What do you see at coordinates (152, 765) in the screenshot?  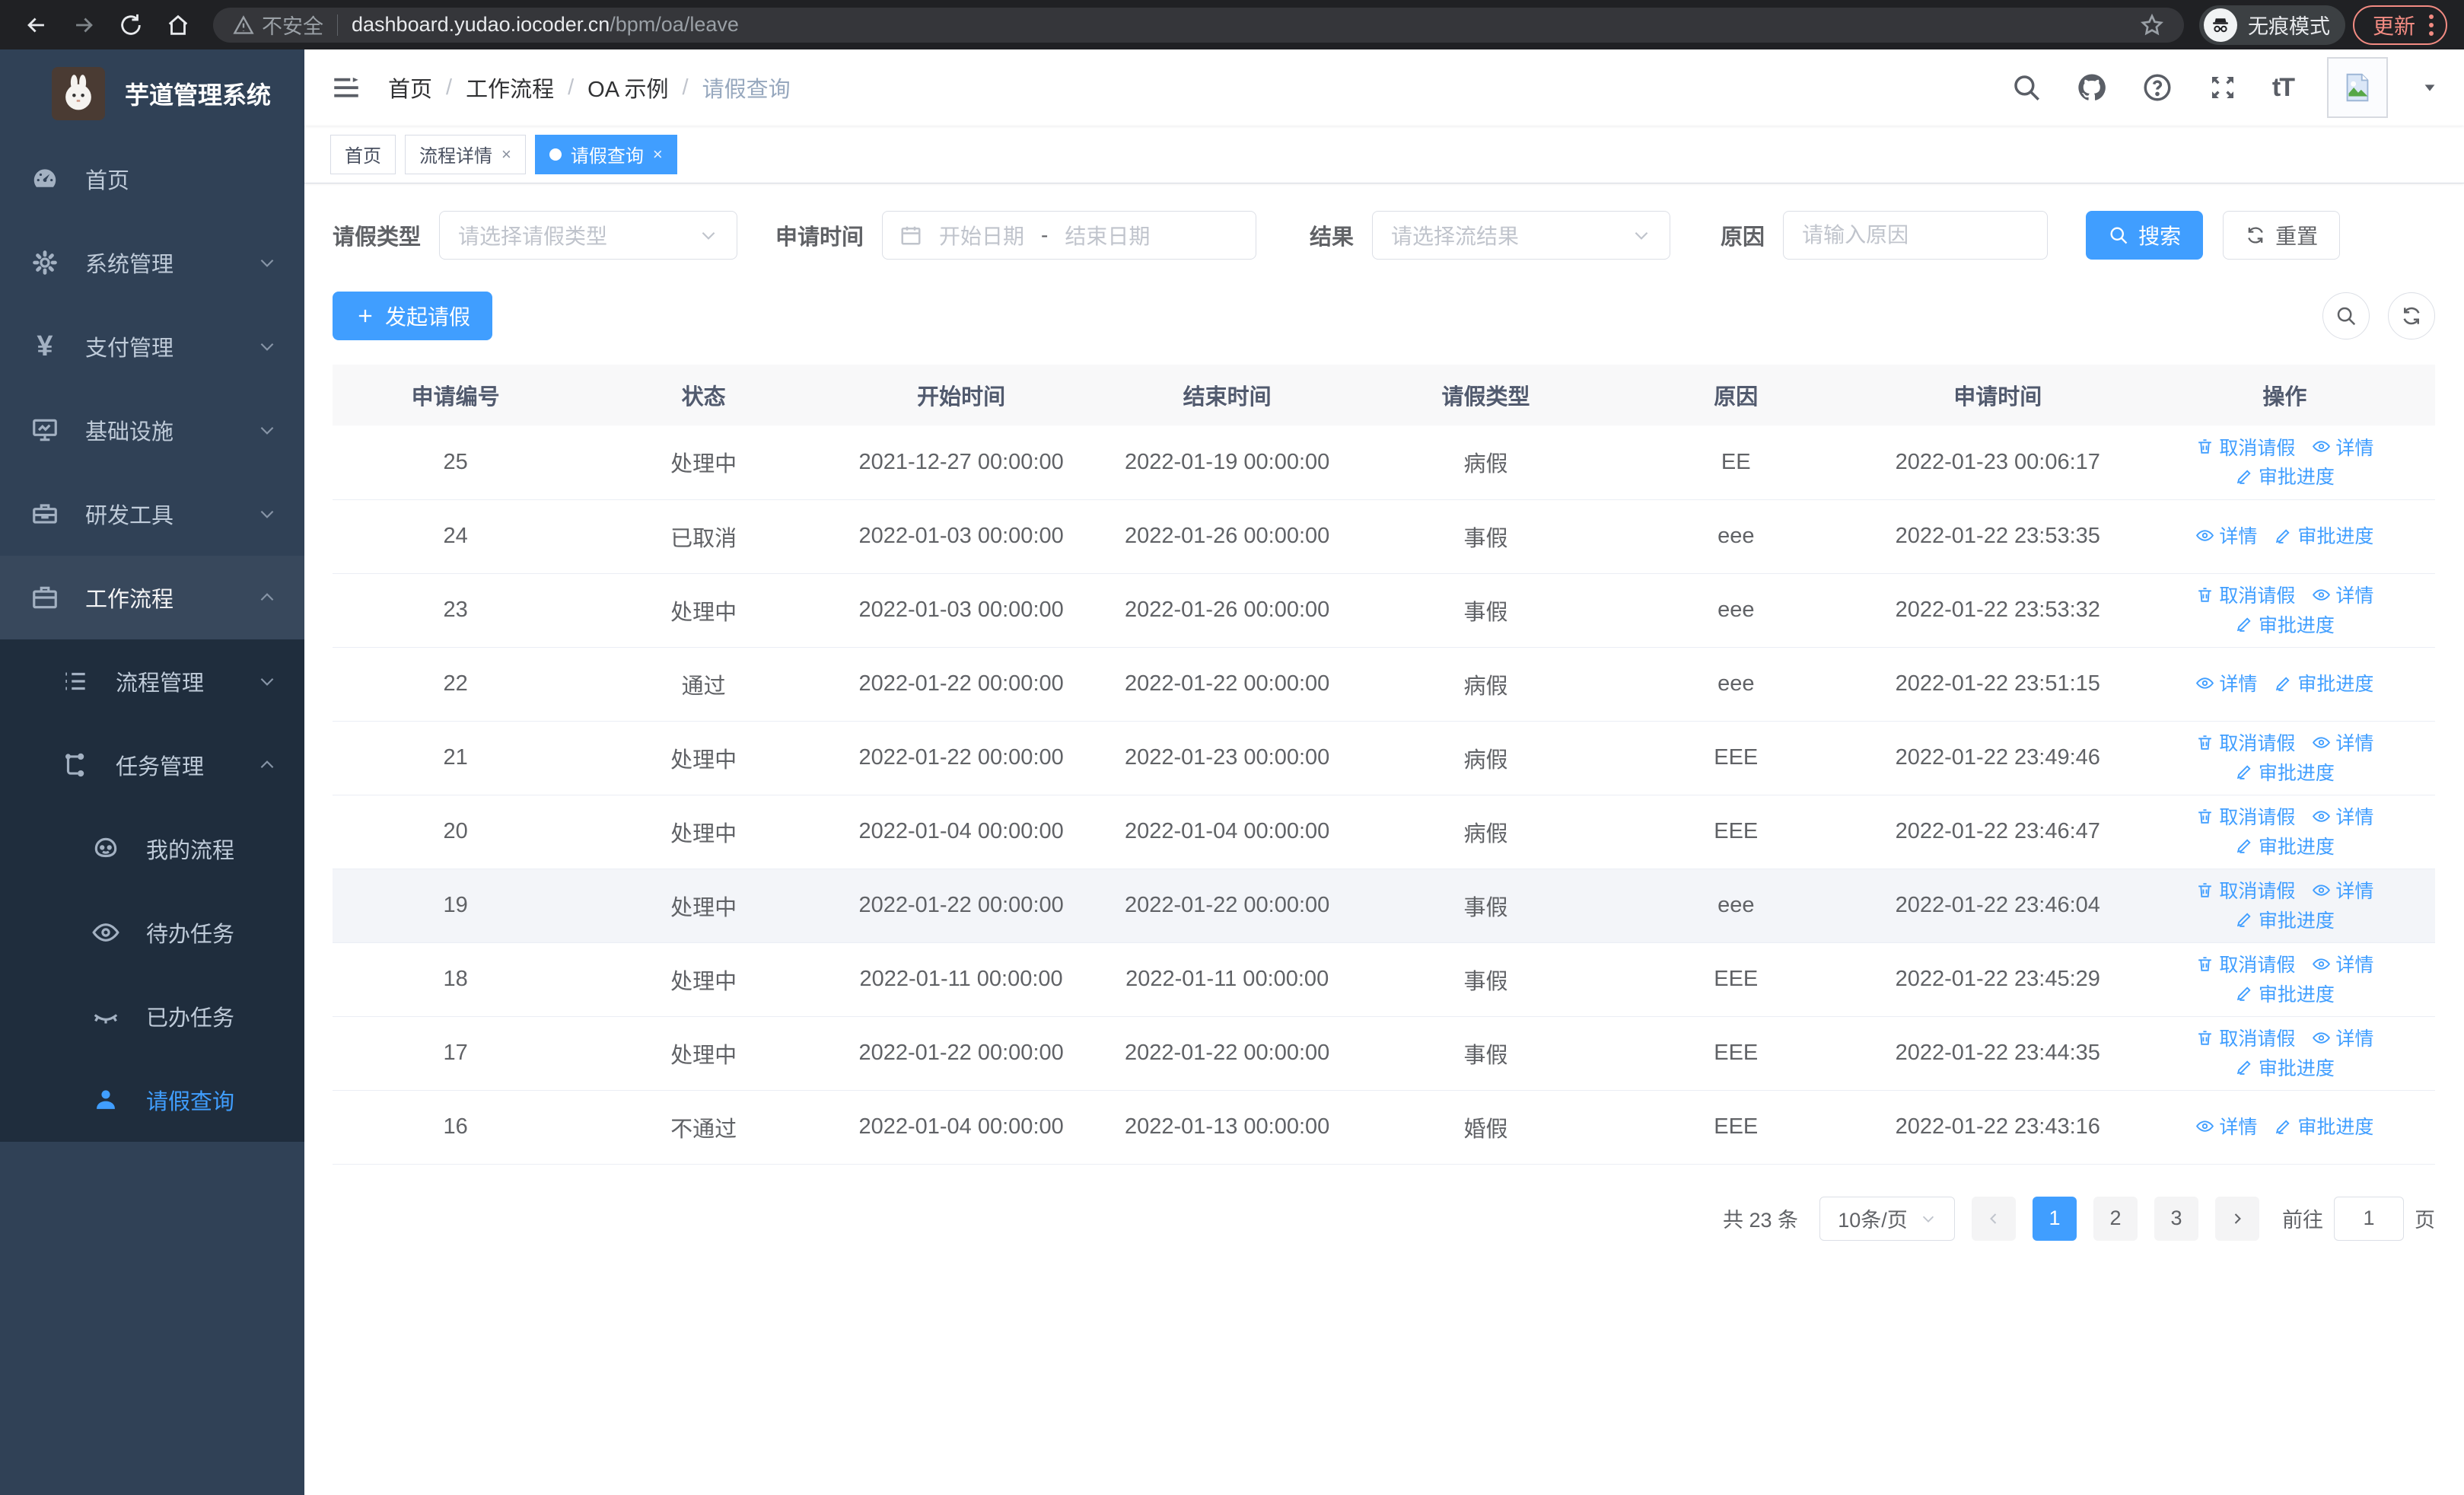 I see `sidebar-item-task-management: 任务管理` at bounding box center [152, 765].